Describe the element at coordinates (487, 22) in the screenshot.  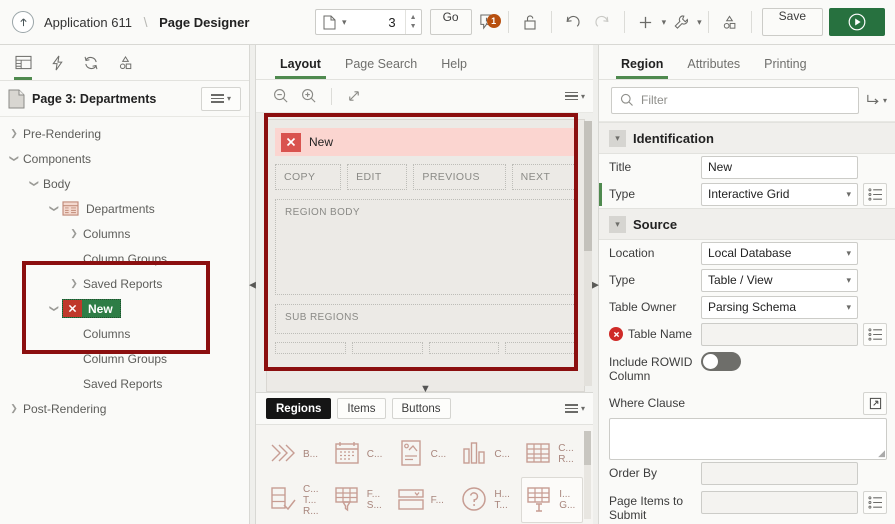
I see `page-errors-button: 1` at that location.